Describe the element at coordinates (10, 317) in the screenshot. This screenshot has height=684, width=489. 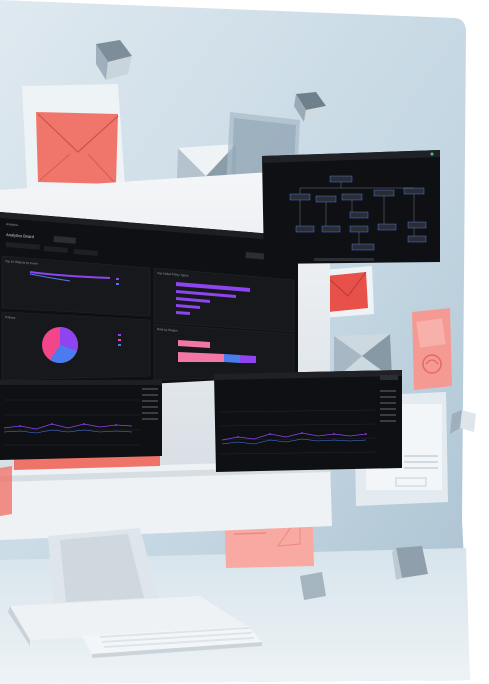
I see `panel-title: Policies` at that location.